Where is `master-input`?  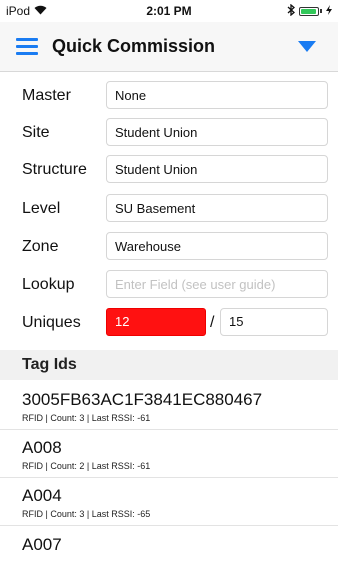 master-input is located at coordinates (217, 95).